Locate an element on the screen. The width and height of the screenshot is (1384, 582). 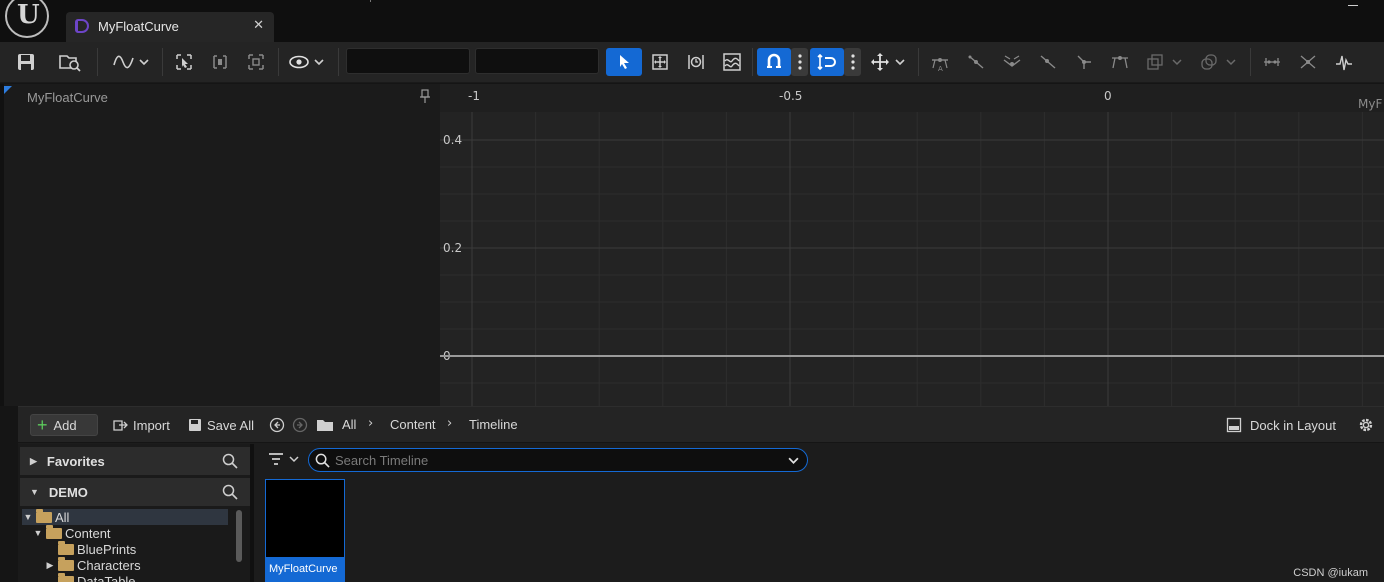
dock-icon is located at coordinates (1234, 425).